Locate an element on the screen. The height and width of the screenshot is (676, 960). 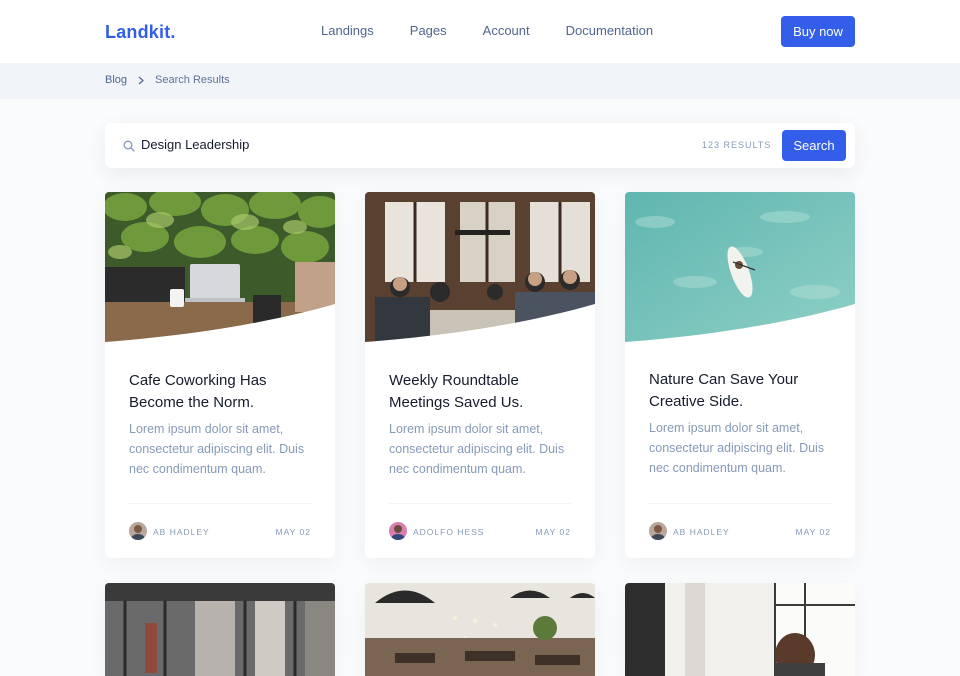
paddleboard-water-photo is located at coordinates (740, 269).